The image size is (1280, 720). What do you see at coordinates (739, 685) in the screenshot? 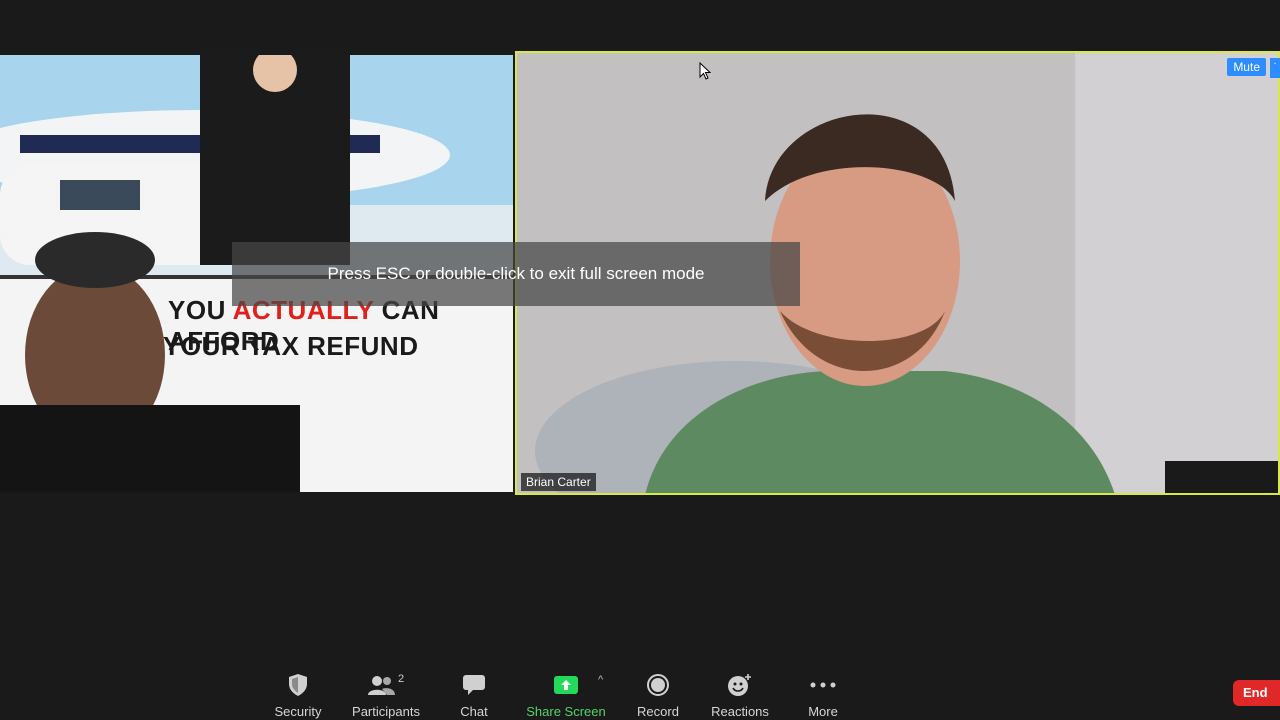
I see `reactions-smiley-icon` at bounding box center [739, 685].